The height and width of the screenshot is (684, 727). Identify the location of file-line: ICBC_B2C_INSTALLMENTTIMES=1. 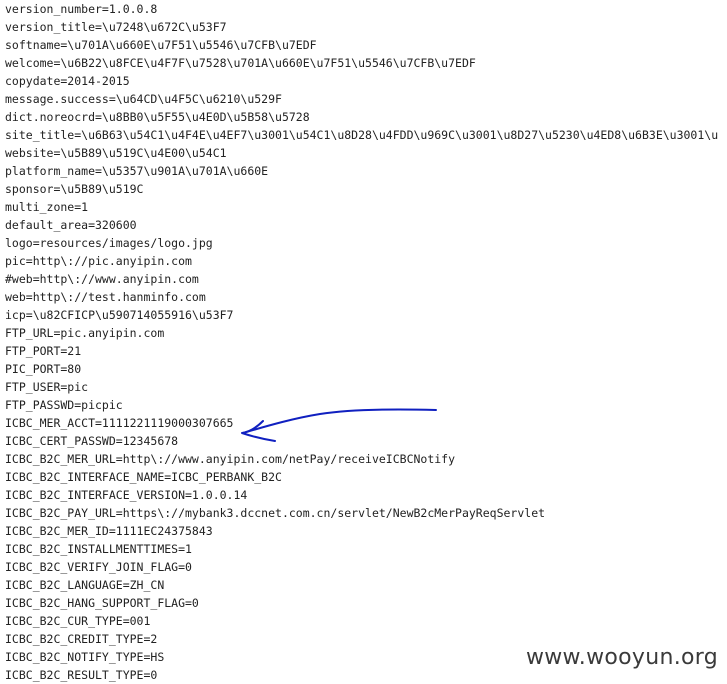
(98, 549).